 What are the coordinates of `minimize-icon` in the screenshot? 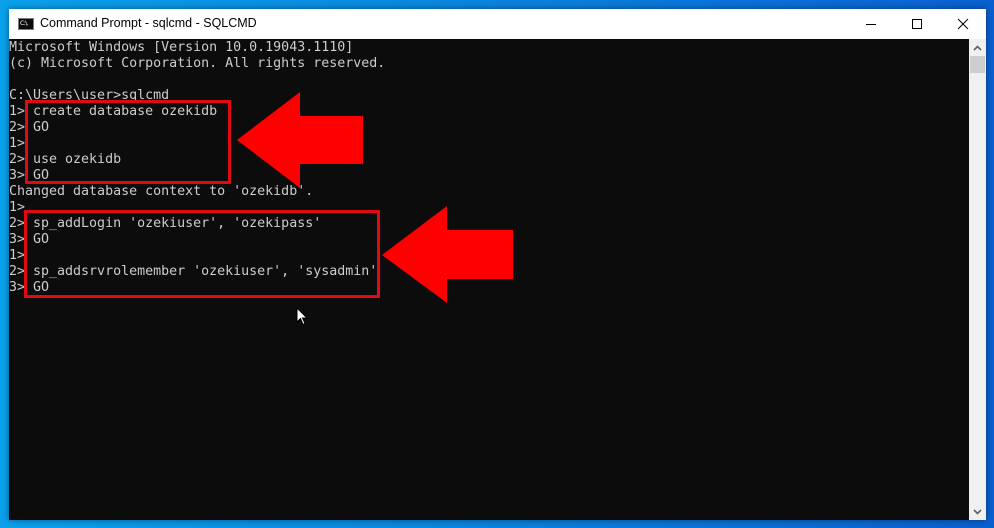 It's located at (871, 24).